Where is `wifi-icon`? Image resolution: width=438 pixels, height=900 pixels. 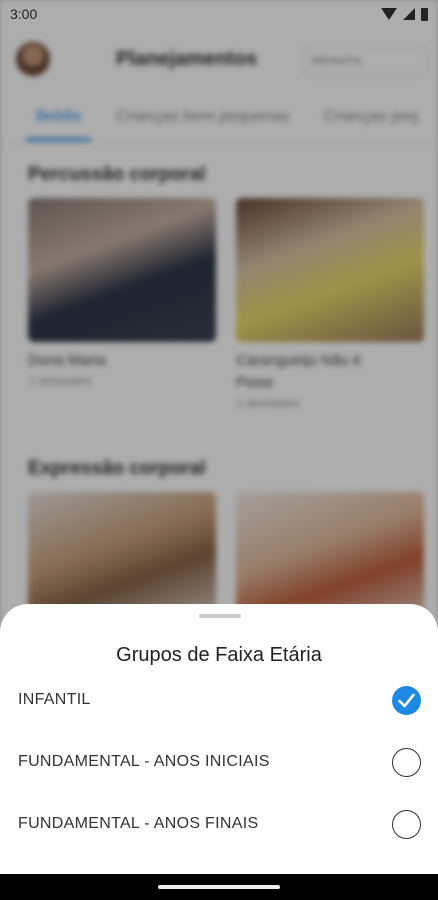
wifi-icon is located at coordinates (389, 14).